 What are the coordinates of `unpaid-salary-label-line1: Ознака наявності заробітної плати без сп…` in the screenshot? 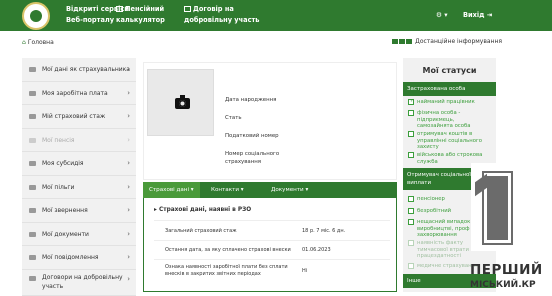 It's located at (226, 267).